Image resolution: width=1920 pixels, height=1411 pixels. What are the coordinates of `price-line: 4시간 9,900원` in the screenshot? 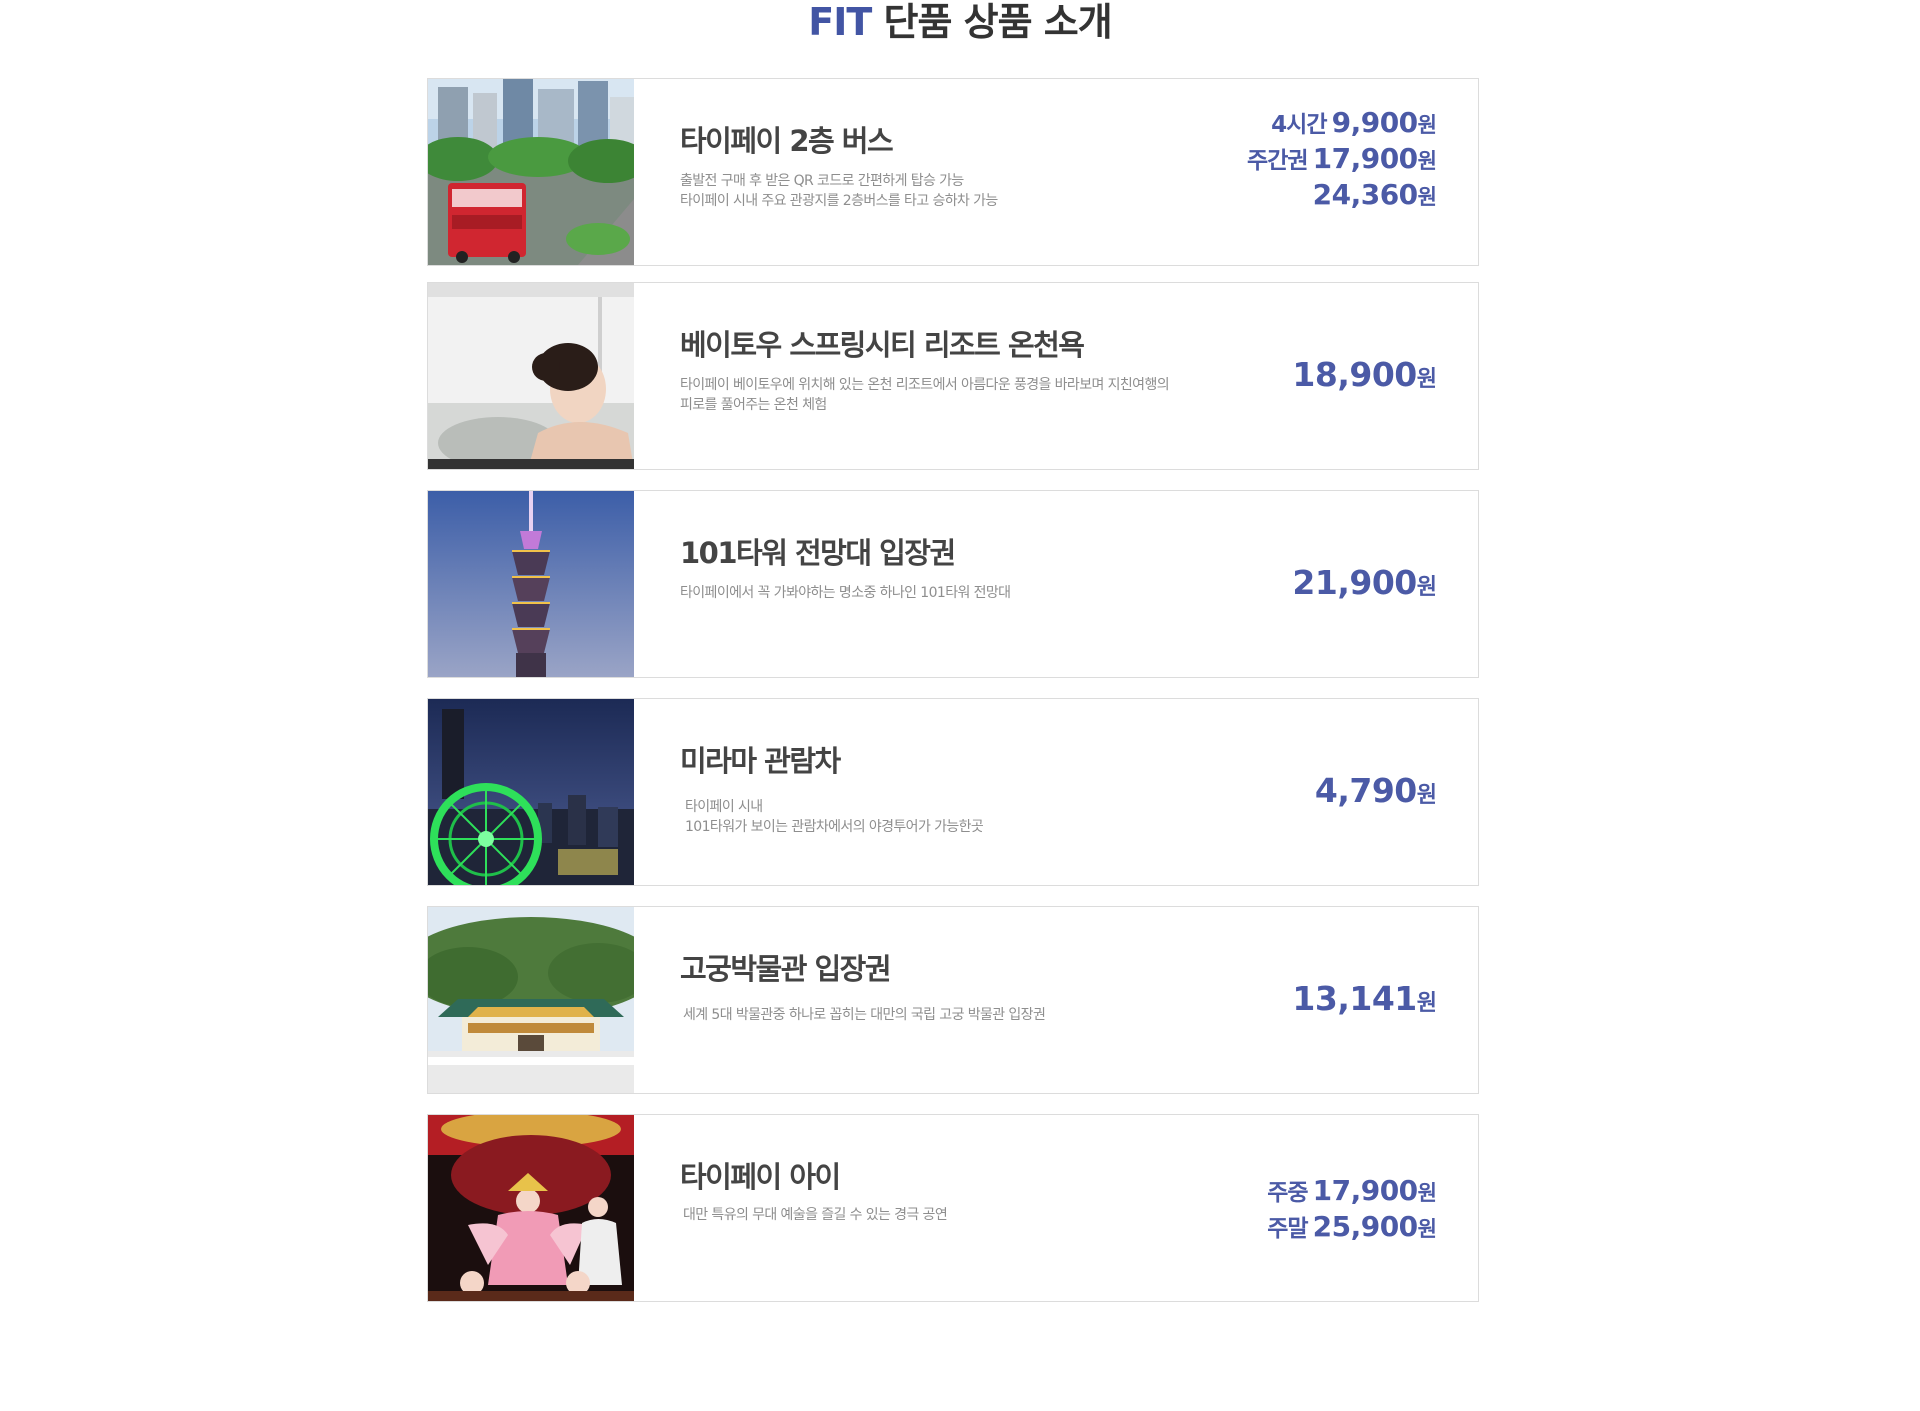 It's located at (1354, 125).